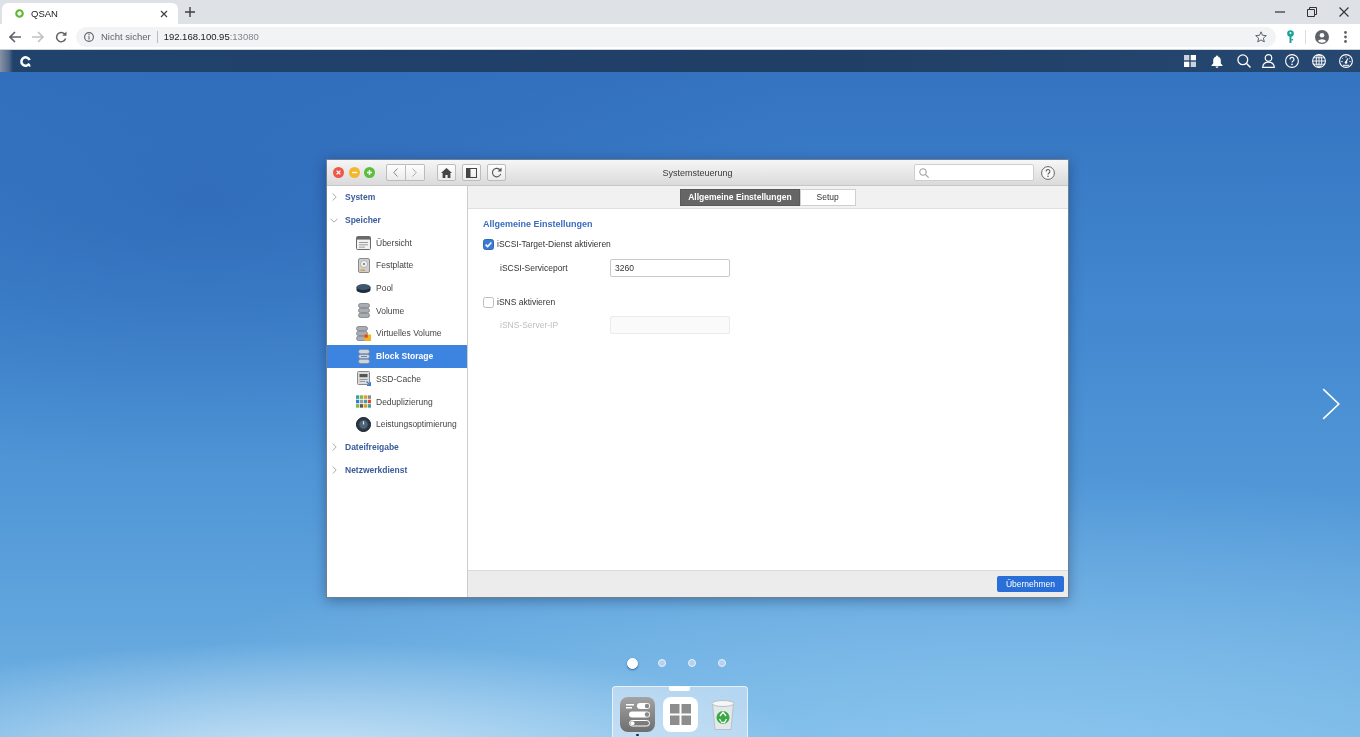  I want to click on sidebar-item: Virtuelles Volume, so click(397, 333).